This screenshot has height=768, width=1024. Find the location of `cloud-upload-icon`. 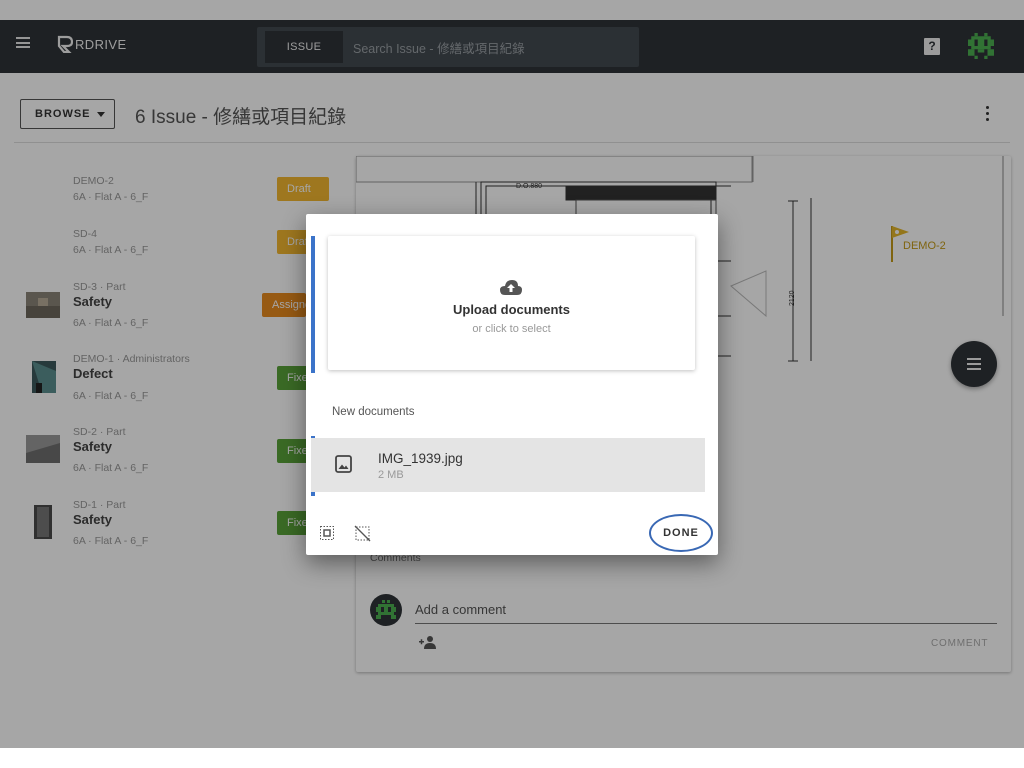

cloud-upload-icon is located at coordinates (511, 287).